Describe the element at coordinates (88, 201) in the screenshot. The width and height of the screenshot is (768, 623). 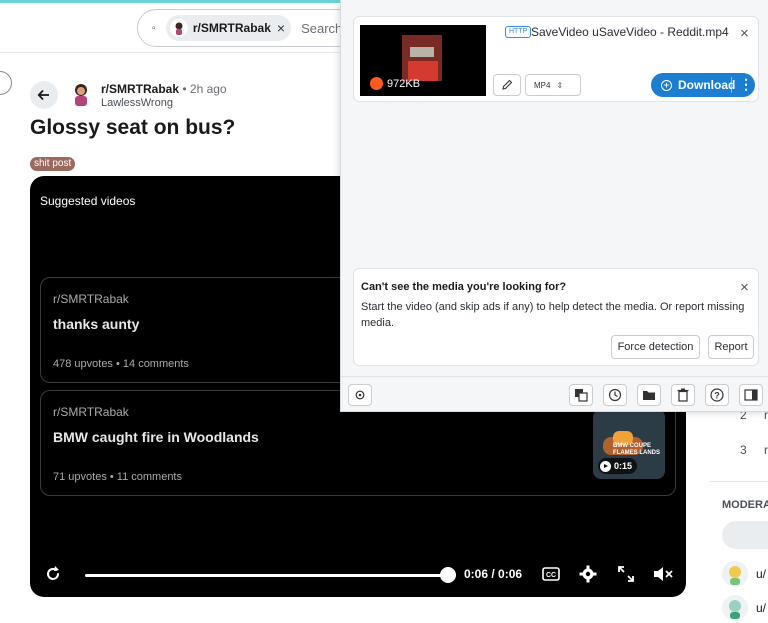
I see `suggested-videos-heading: Suggested videos` at that location.